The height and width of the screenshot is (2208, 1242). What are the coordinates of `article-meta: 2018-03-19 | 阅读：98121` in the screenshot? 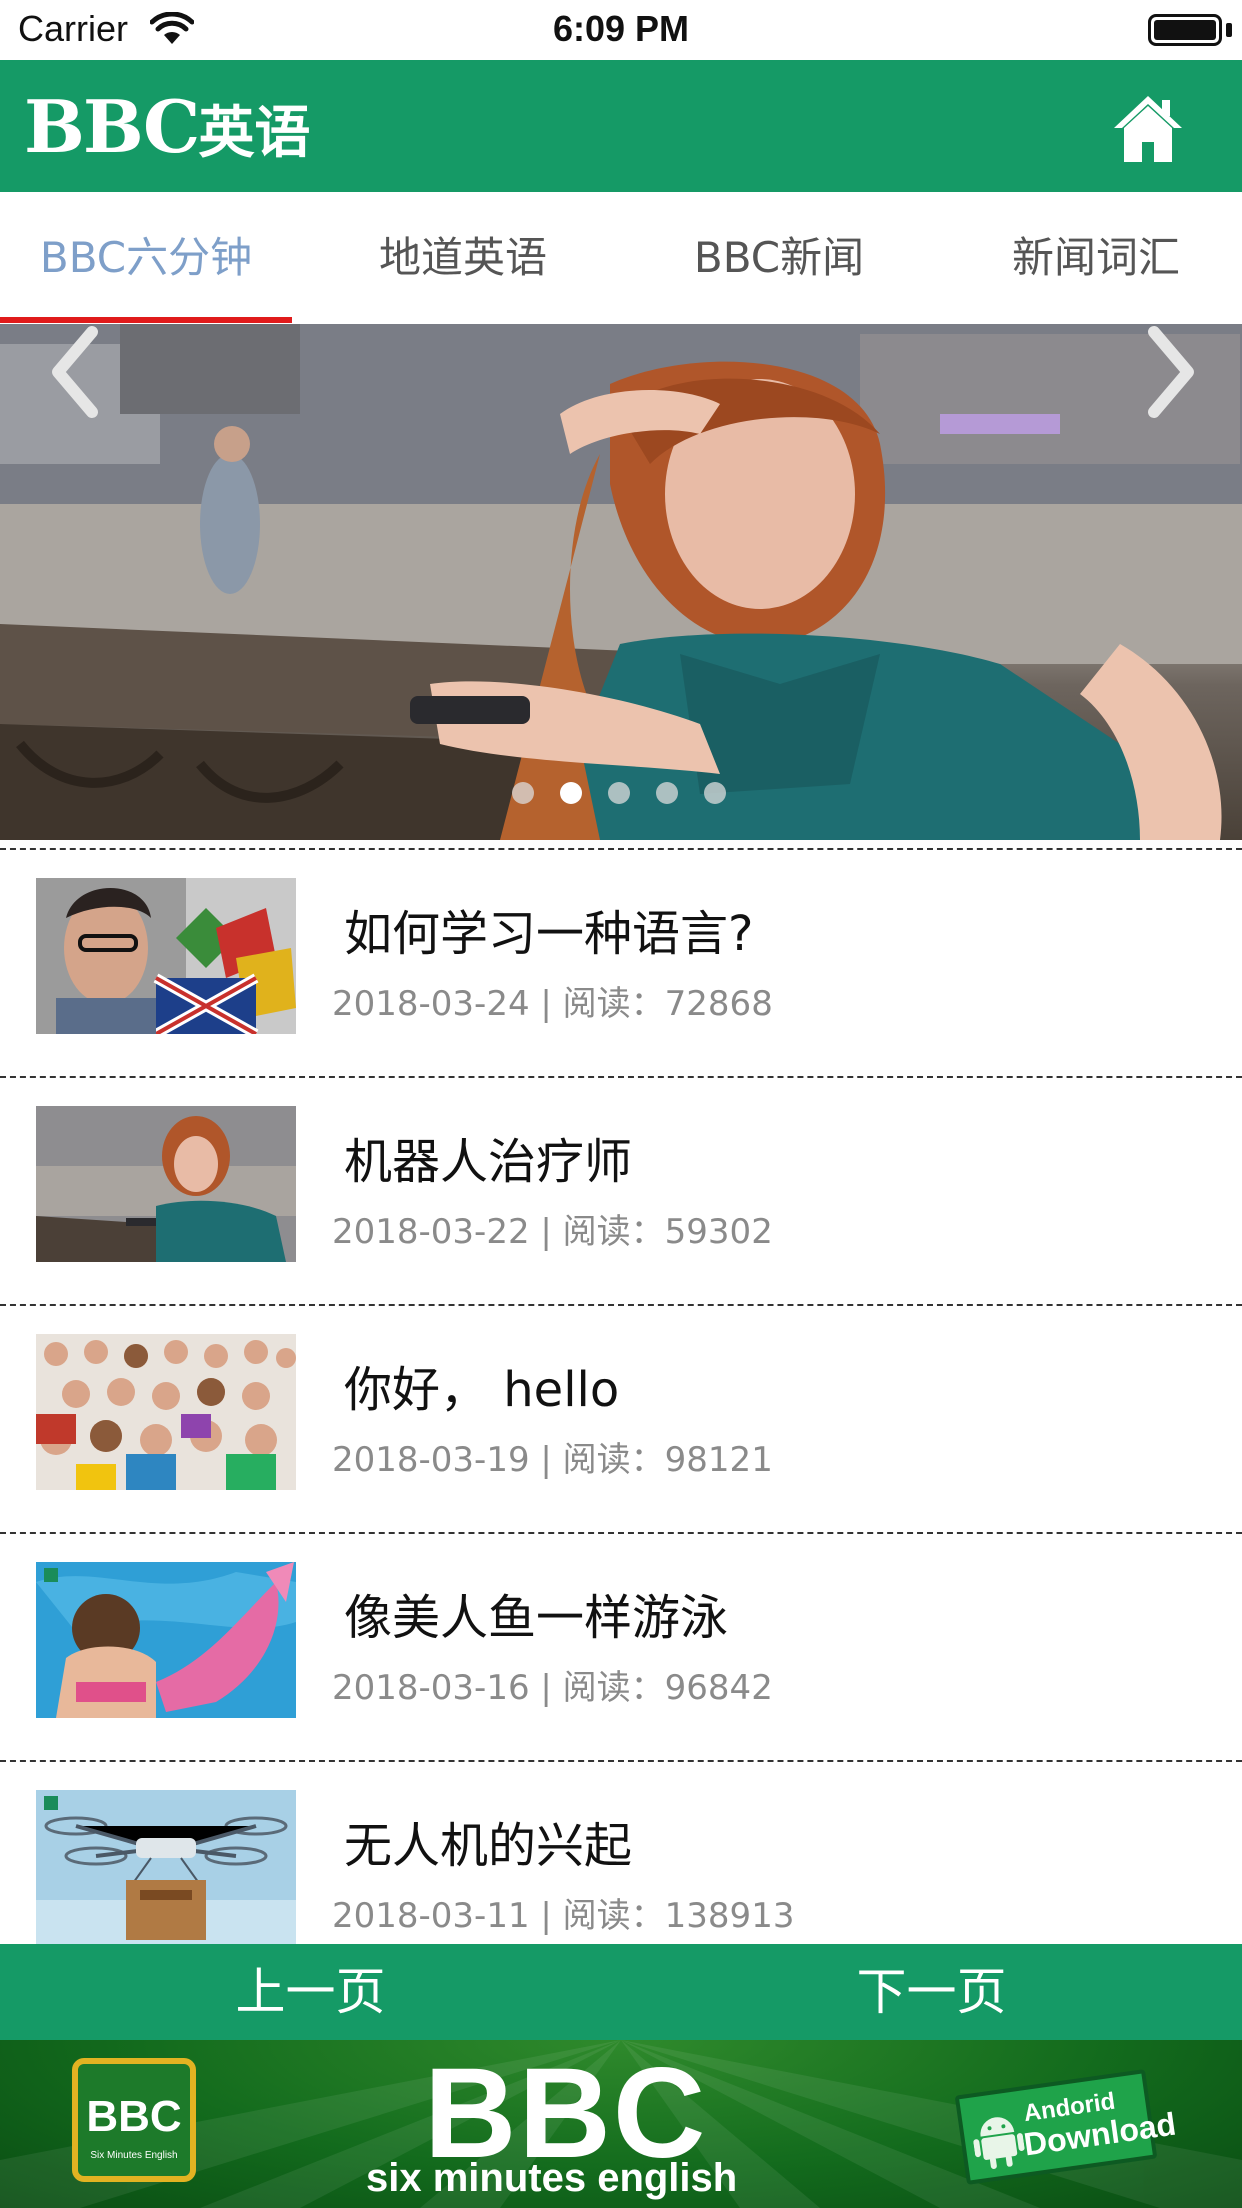 It's located at (552, 1460).